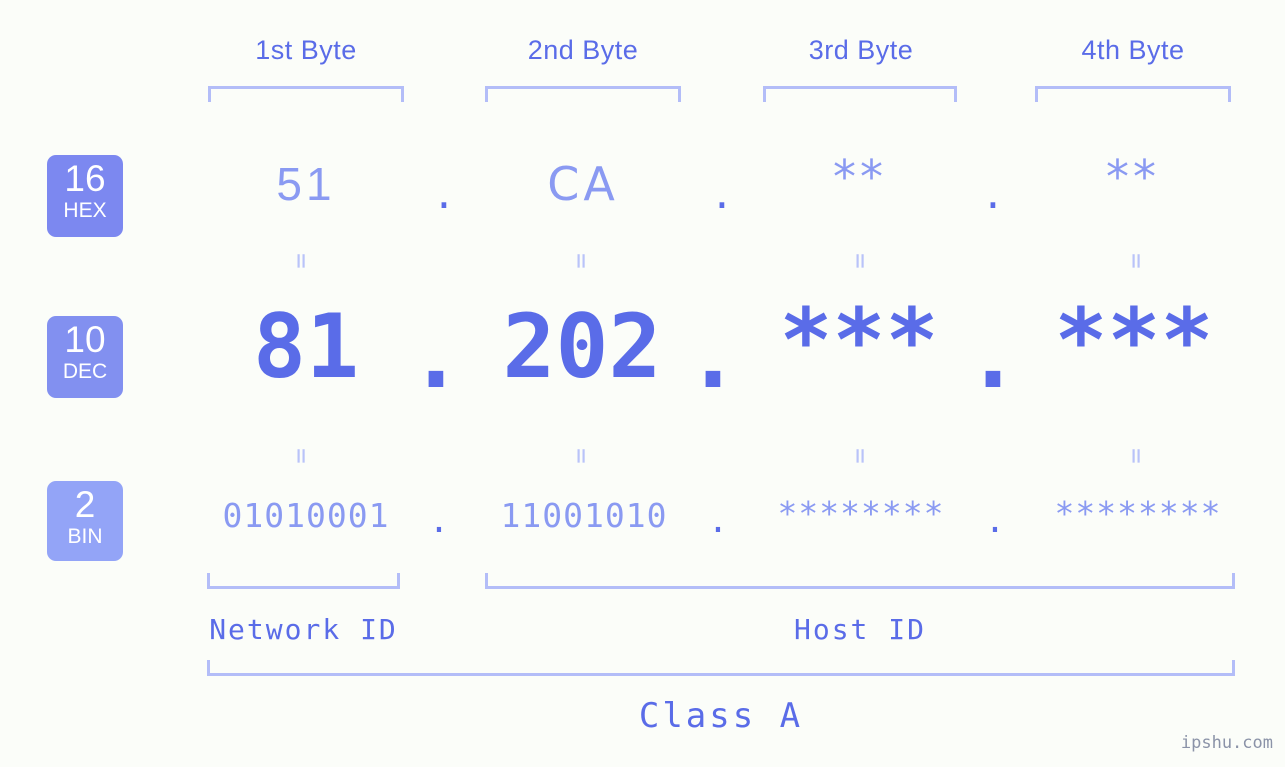  I want to click on base-badge-hex-tag: HEX, so click(85, 210).